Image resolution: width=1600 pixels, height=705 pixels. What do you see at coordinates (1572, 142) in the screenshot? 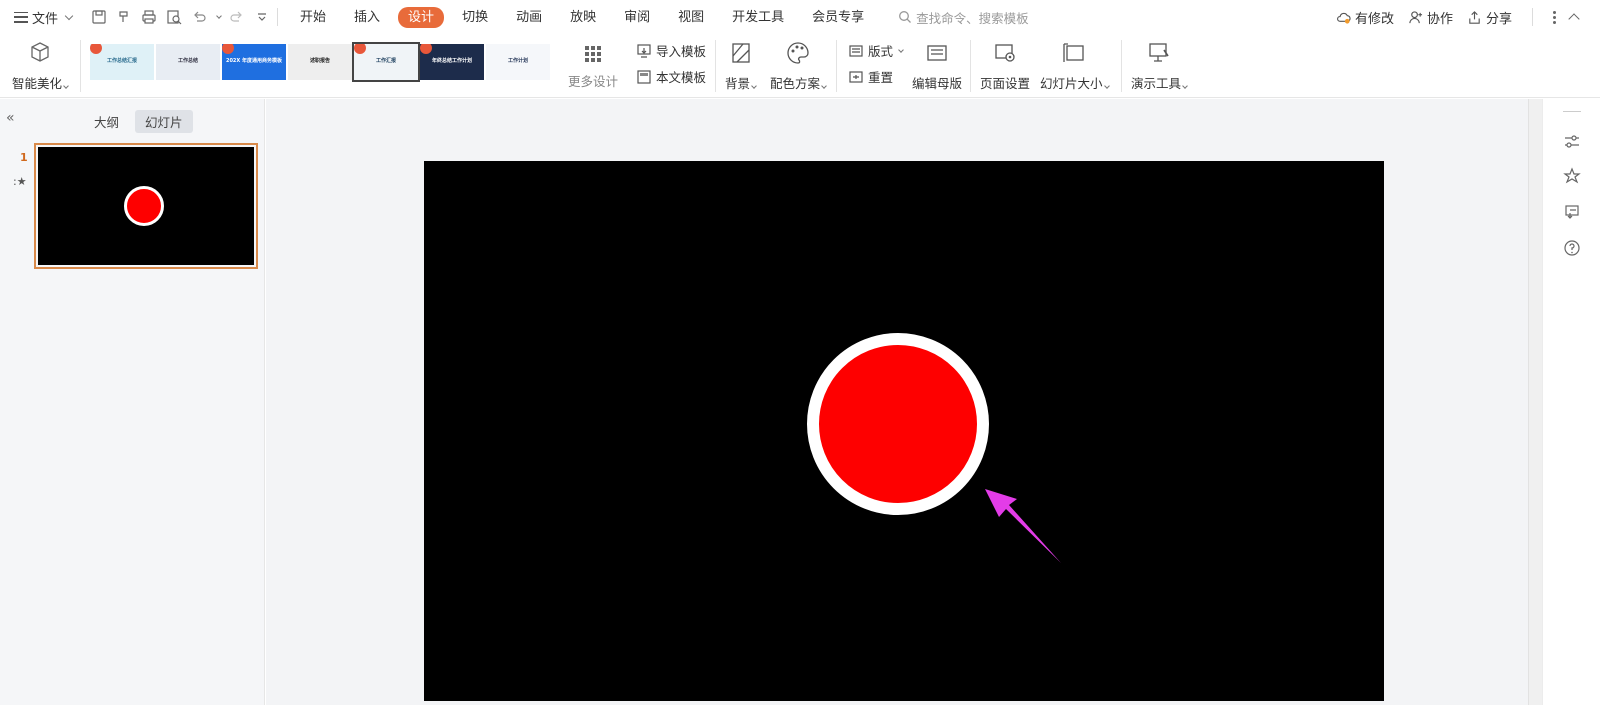
I see `adjust-settings-icon` at bounding box center [1572, 142].